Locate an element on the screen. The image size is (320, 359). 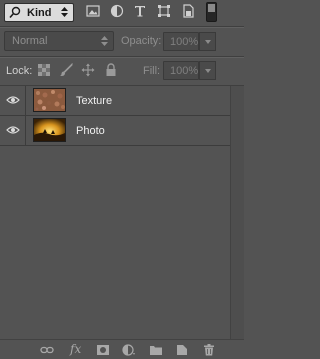
bottom-toolbar: fx is located at coordinates (122, 349).